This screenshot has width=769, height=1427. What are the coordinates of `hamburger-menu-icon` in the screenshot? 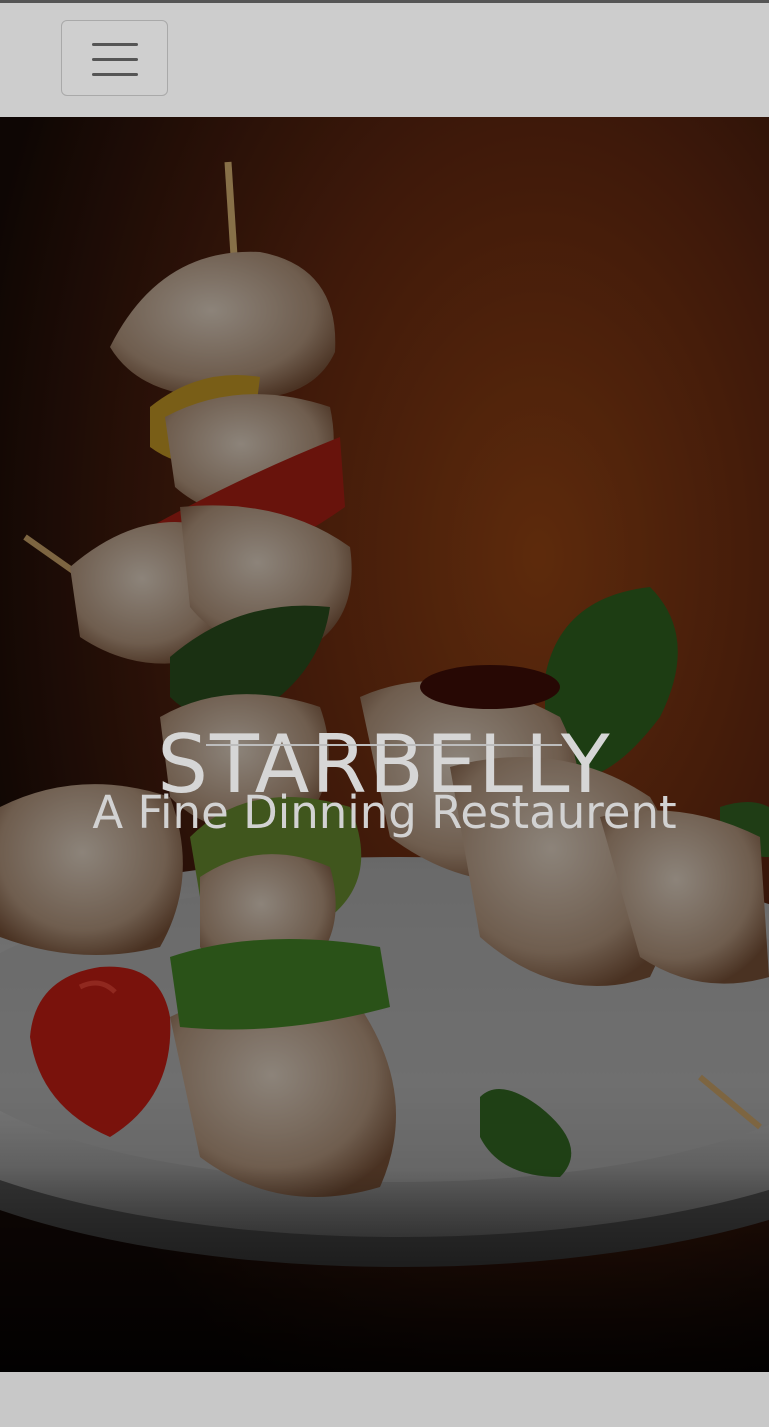 It's located at (115, 59).